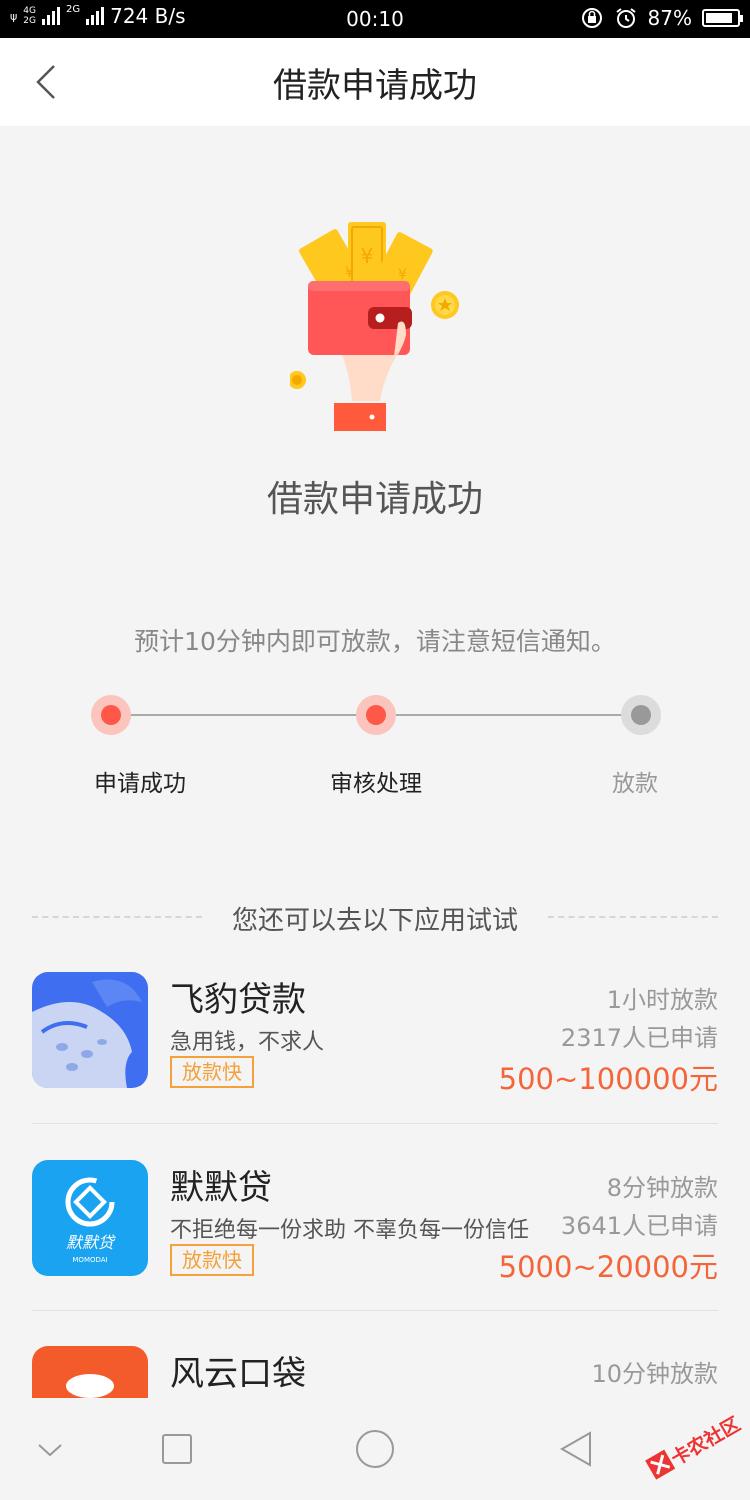  I want to click on wallet-hand-illustration: ¥ ¥ ¥, so click(374, 326).